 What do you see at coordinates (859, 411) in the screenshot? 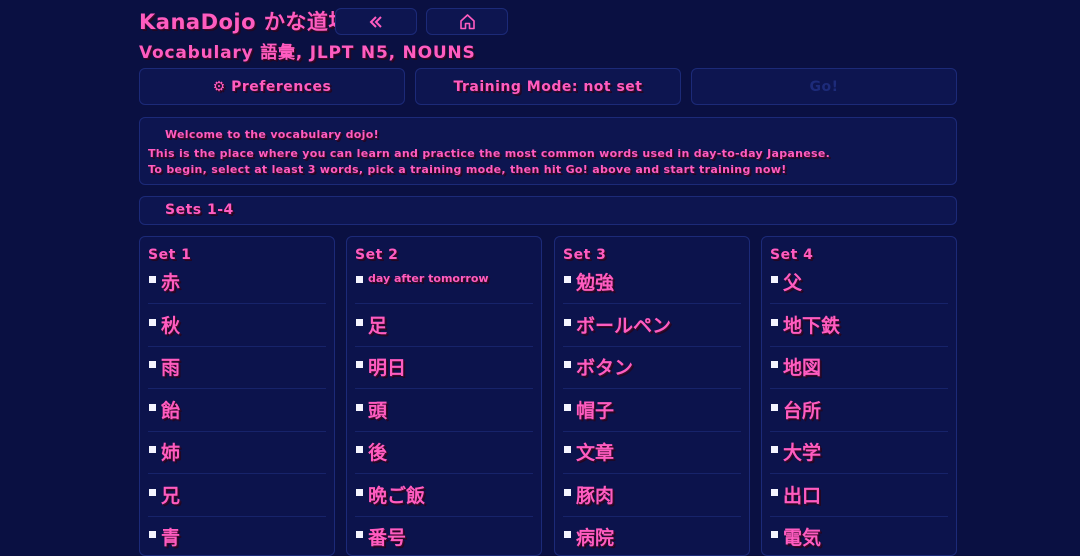
I see `word-item: 台所` at bounding box center [859, 411].